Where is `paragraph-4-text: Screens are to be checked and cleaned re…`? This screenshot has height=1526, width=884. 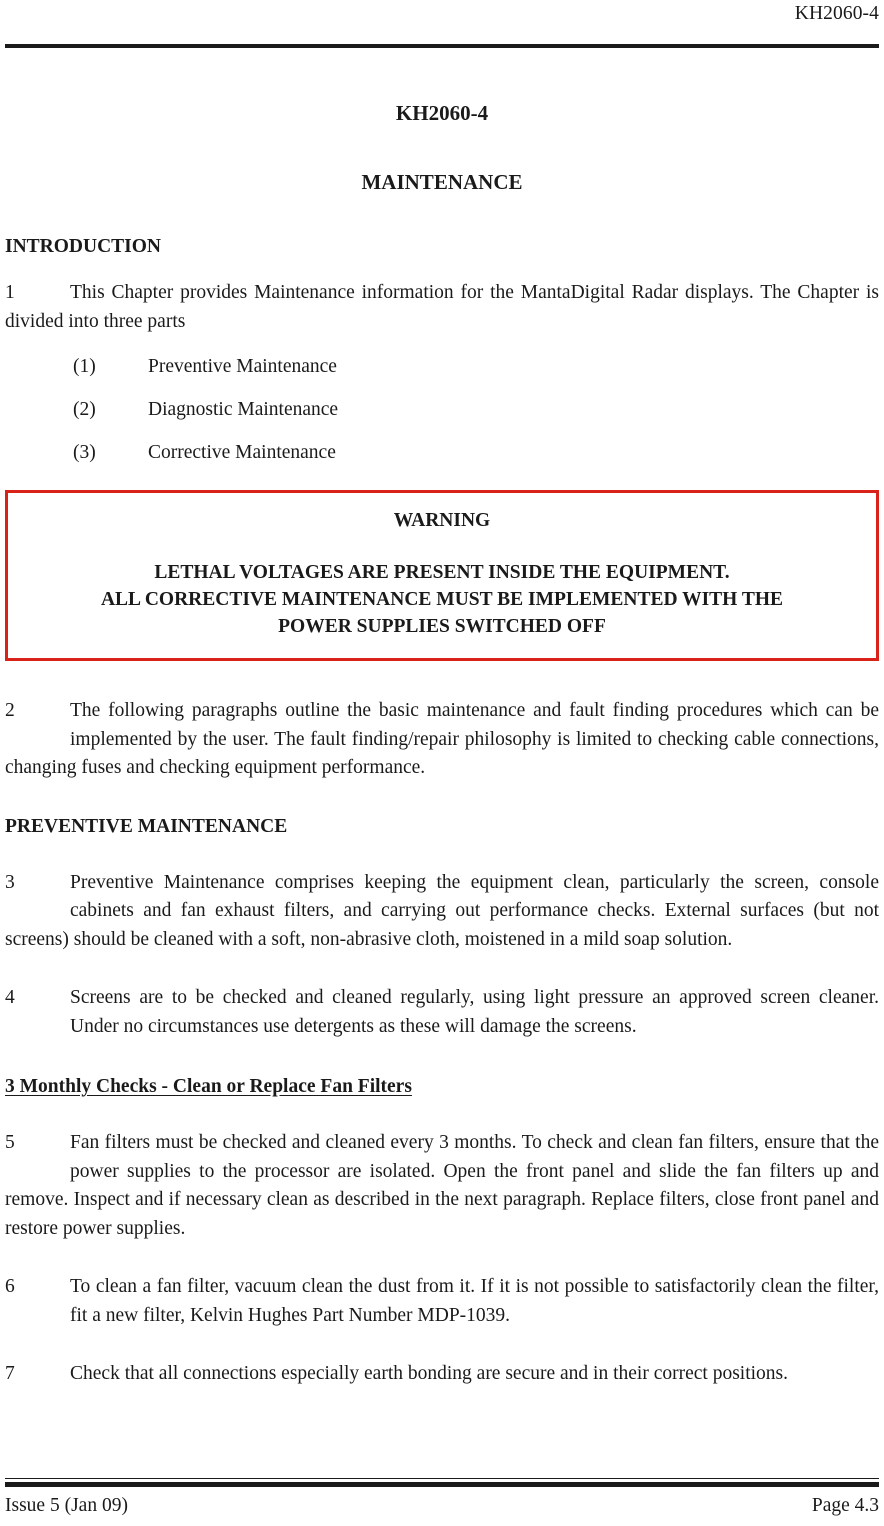
paragraph-4-text: Screens are to be checked and cleaned re… is located at coordinates (474, 1012).